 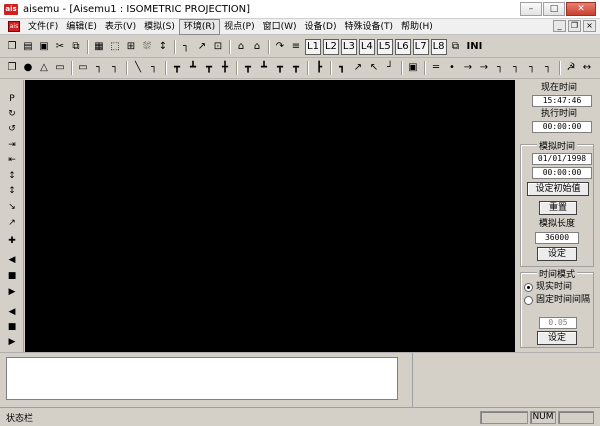 What do you see at coordinates (159, 27) in the screenshot?
I see `menu-simulate: 模拟(S)` at bounding box center [159, 27].